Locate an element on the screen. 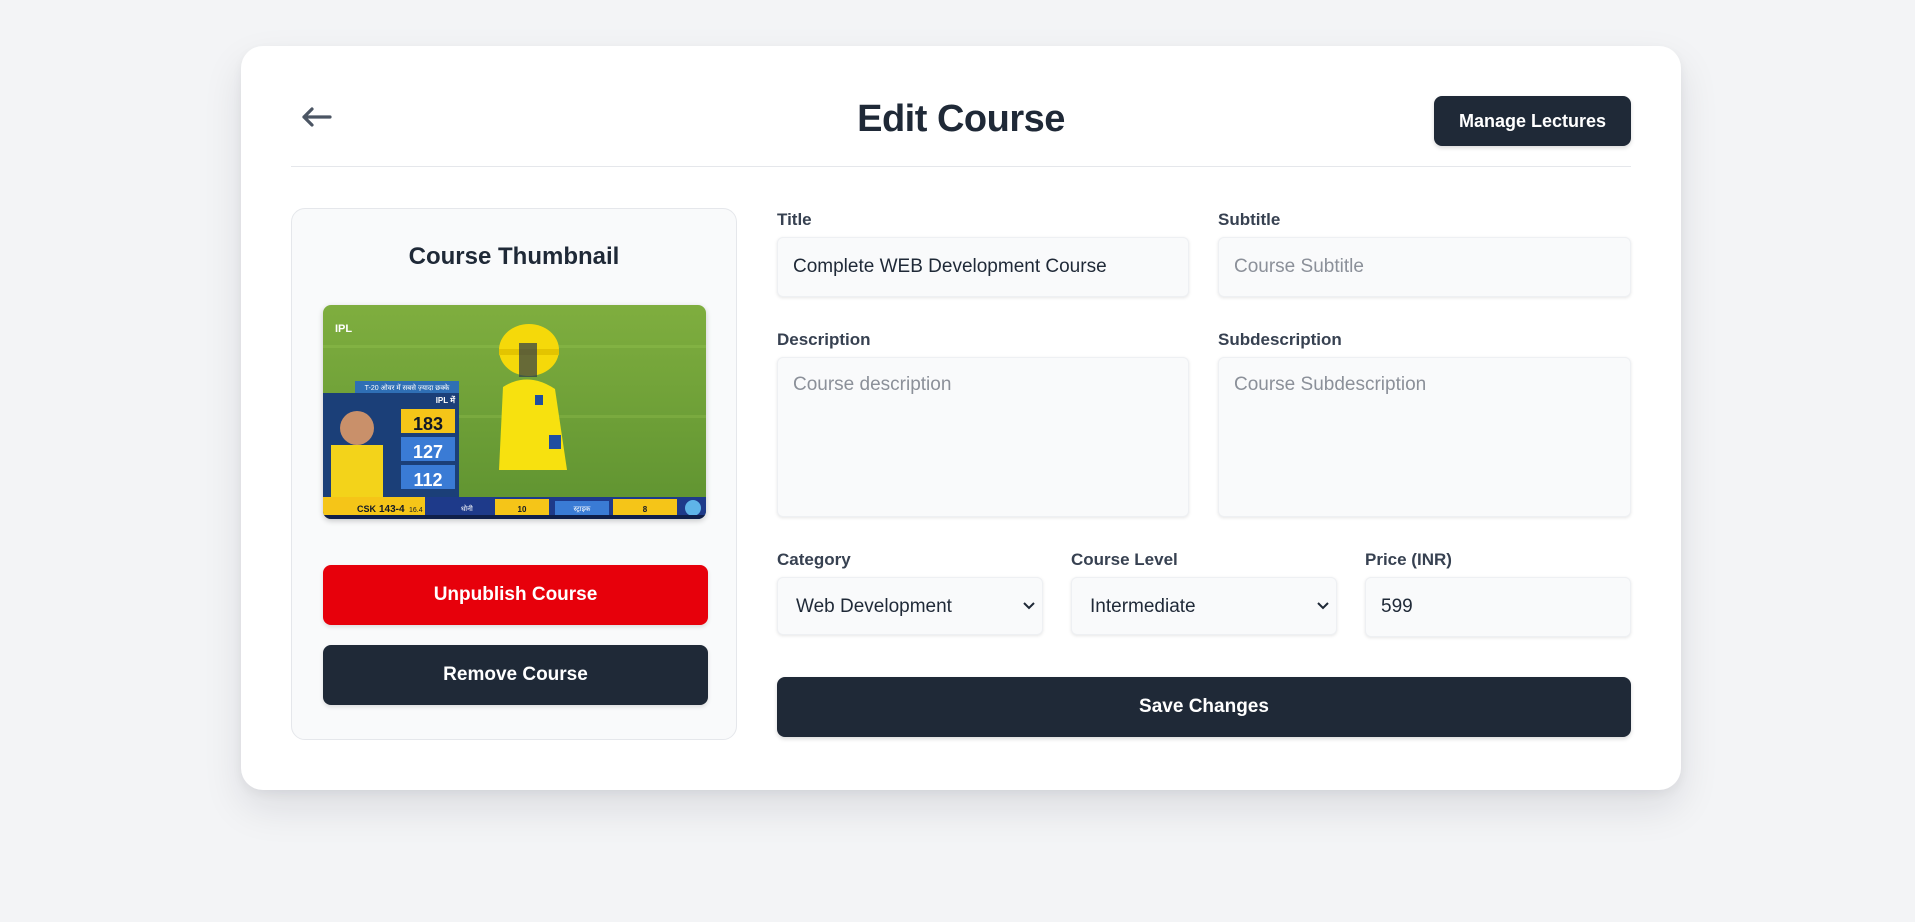 The image size is (1915, 922). category-label: Category is located at coordinates (814, 559).